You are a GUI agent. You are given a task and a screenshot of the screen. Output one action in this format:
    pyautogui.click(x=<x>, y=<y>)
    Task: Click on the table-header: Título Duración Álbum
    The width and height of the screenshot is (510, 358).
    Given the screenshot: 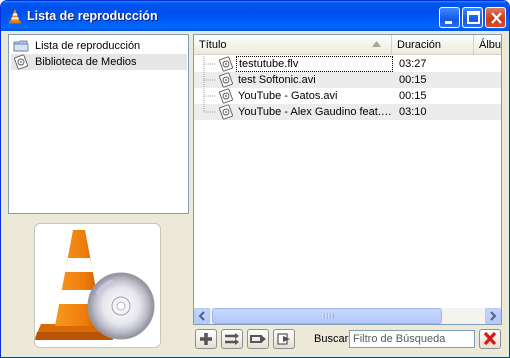 What is the action you would take?
    pyautogui.click(x=347, y=45)
    